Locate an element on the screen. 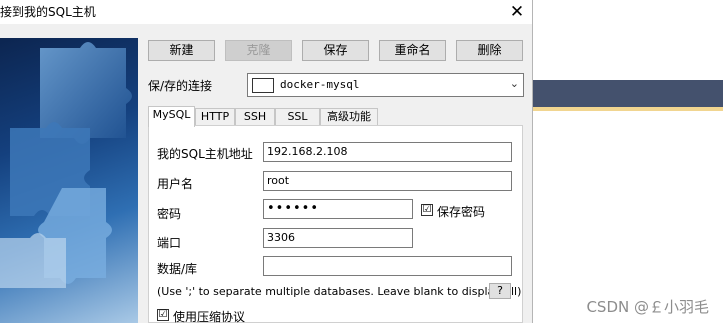 Image resolution: width=723 pixels, height=325 pixels. tab-bar: MySQL HTTP SSH SSL 高级功能 is located at coordinates (338, 116).